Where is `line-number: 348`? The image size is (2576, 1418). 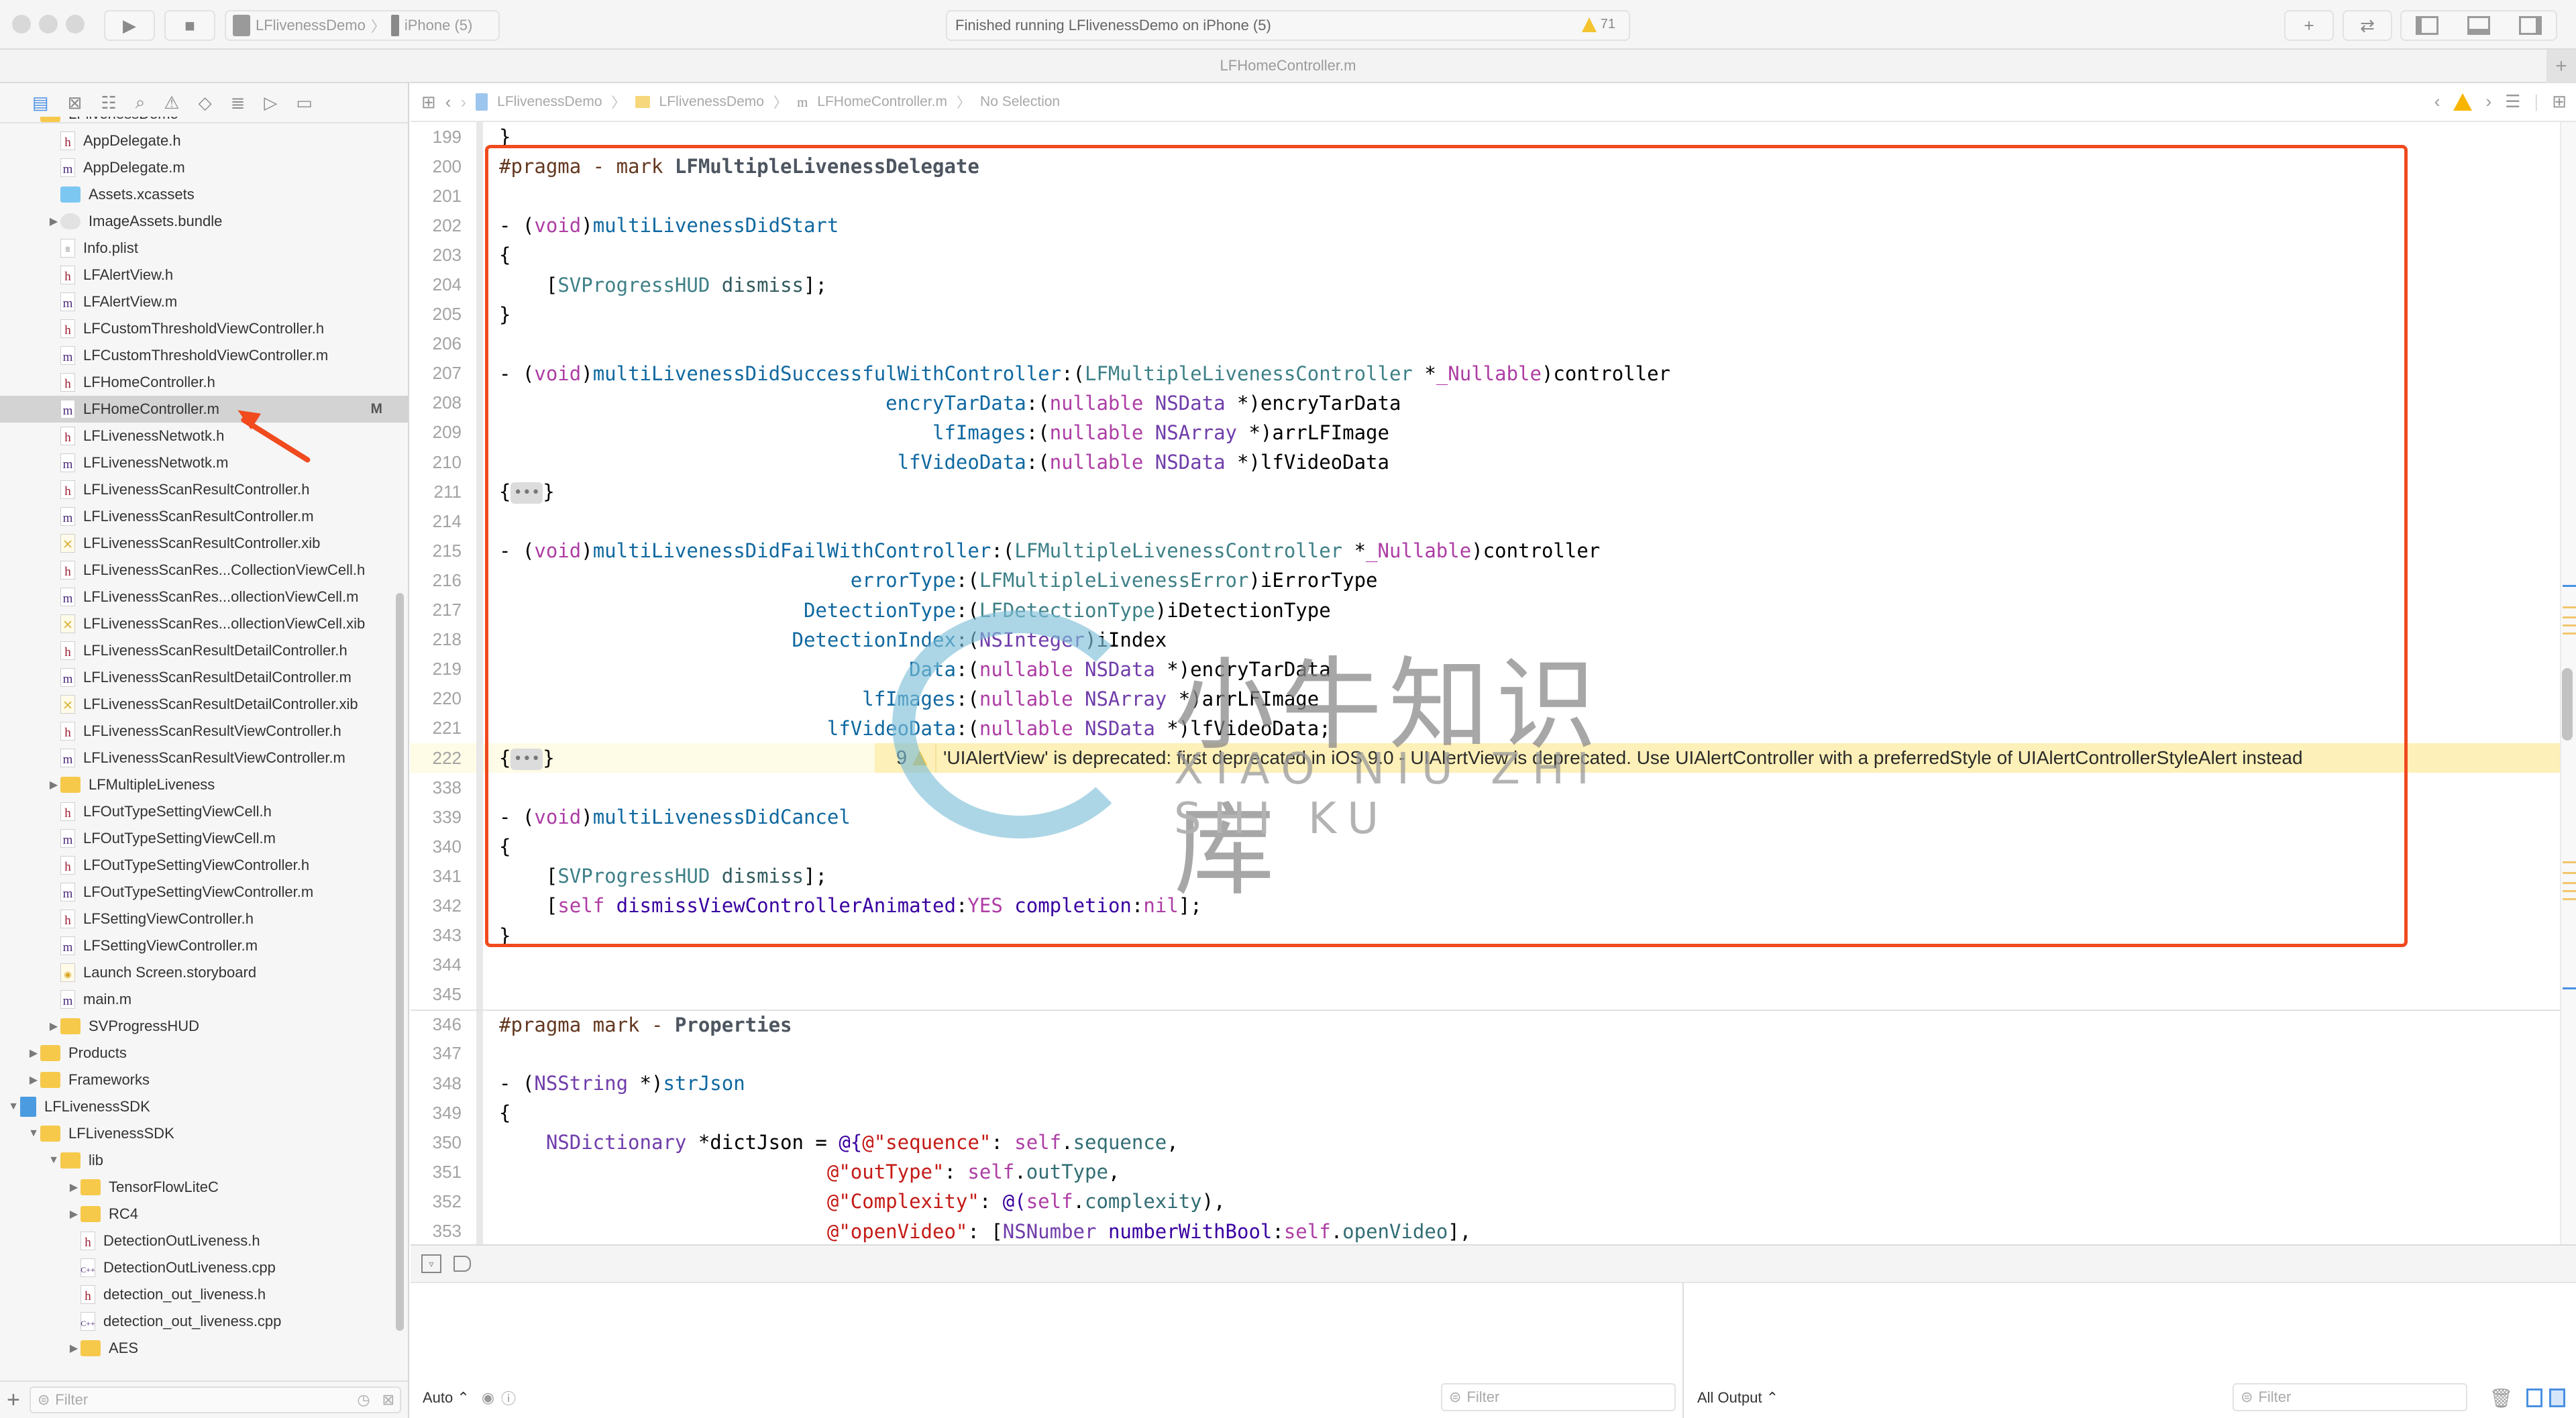 line-number: 348 is located at coordinates (443, 1083).